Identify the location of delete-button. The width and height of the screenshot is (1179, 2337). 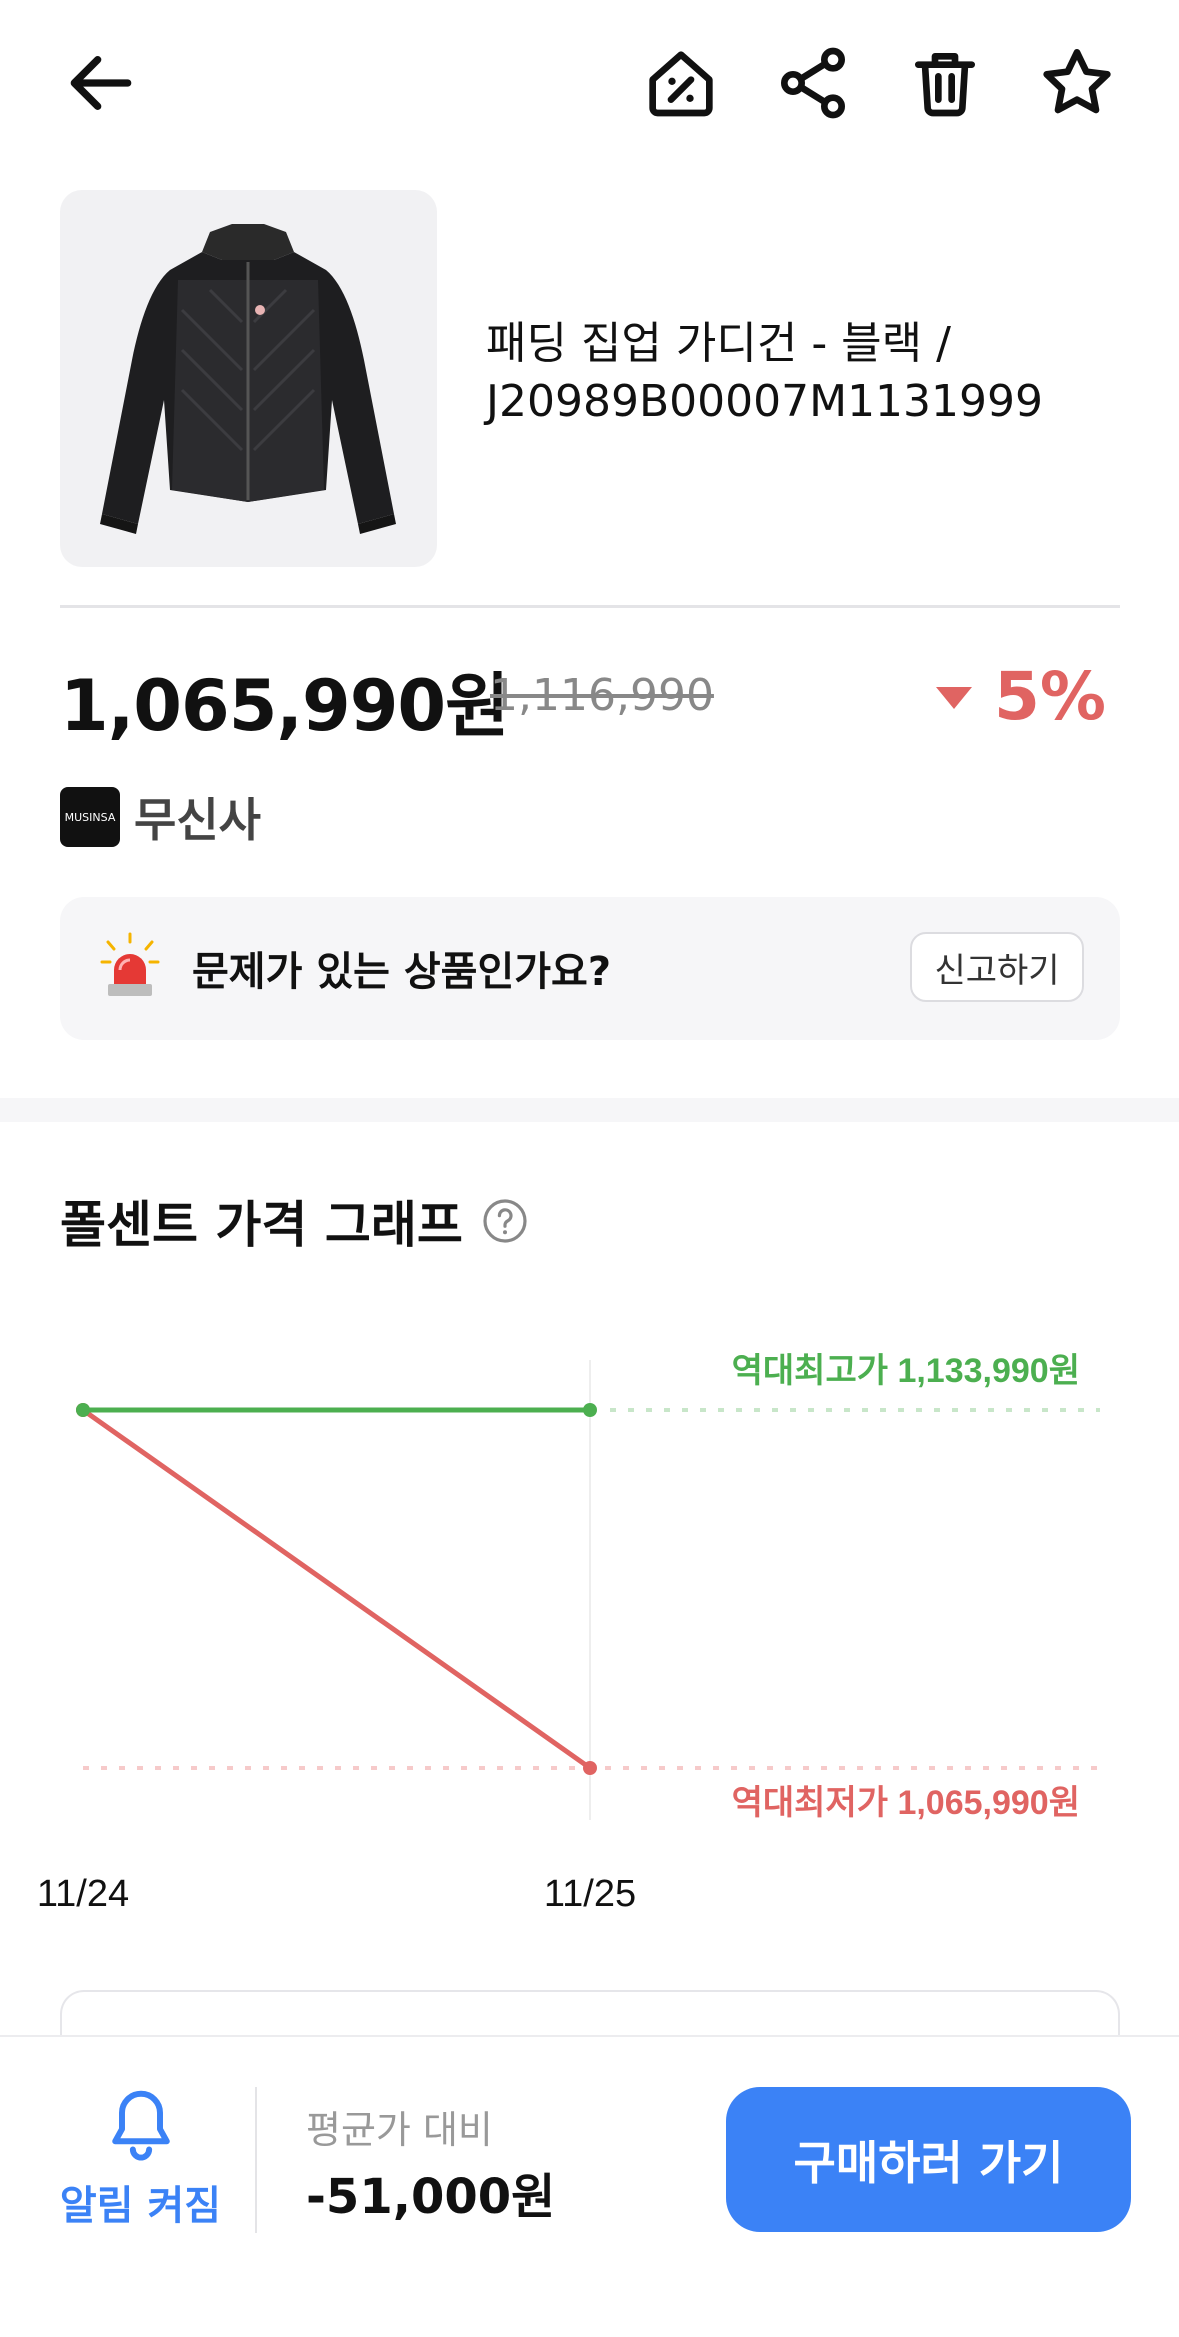
(945, 83).